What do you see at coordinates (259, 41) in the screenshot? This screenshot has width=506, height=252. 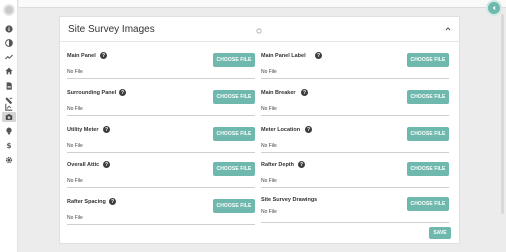 I see `divider` at bounding box center [259, 41].